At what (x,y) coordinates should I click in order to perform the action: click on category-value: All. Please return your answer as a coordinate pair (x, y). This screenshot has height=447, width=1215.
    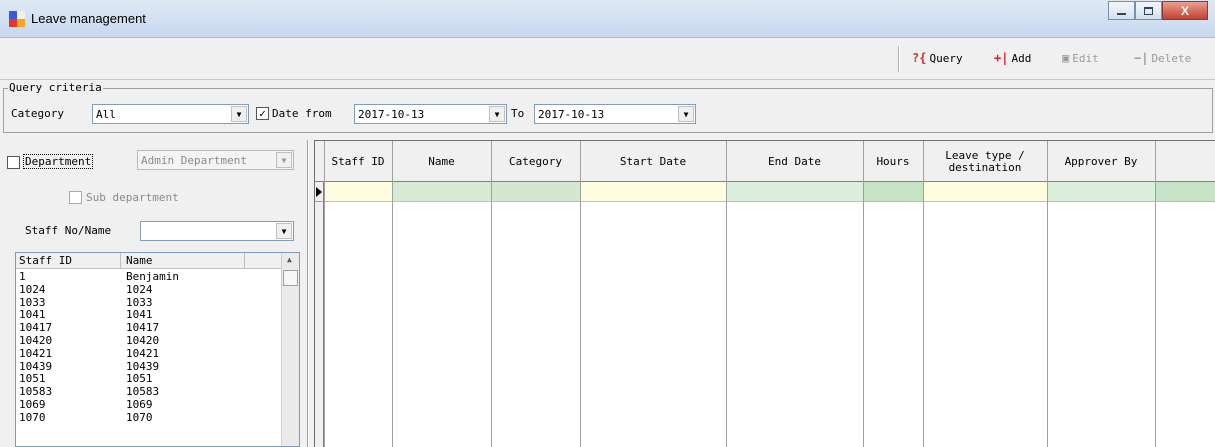
    Looking at the image, I should click on (106, 114).